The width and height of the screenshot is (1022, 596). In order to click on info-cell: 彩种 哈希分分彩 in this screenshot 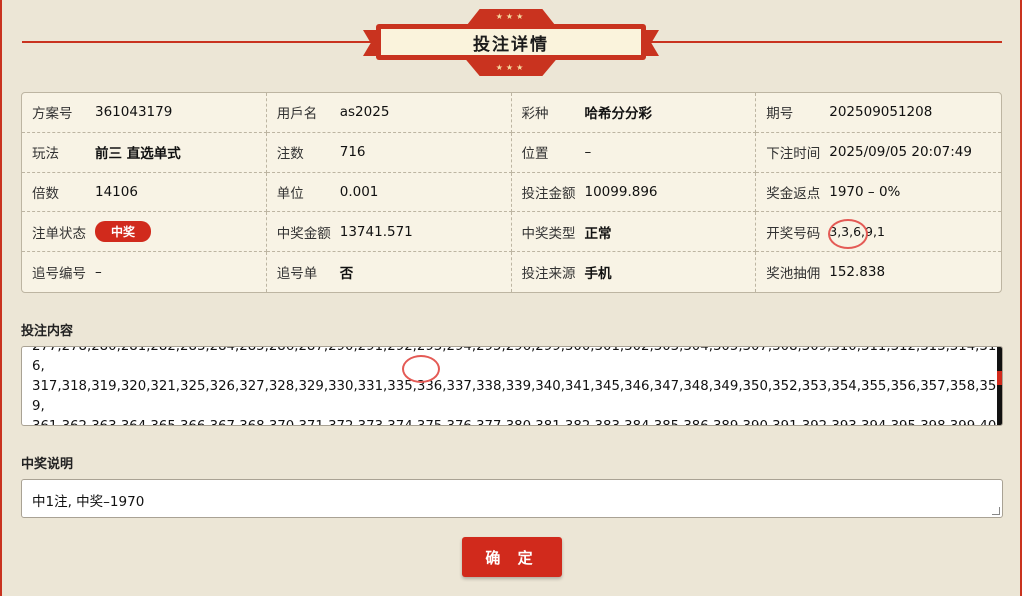, I will do `click(634, 113)`.